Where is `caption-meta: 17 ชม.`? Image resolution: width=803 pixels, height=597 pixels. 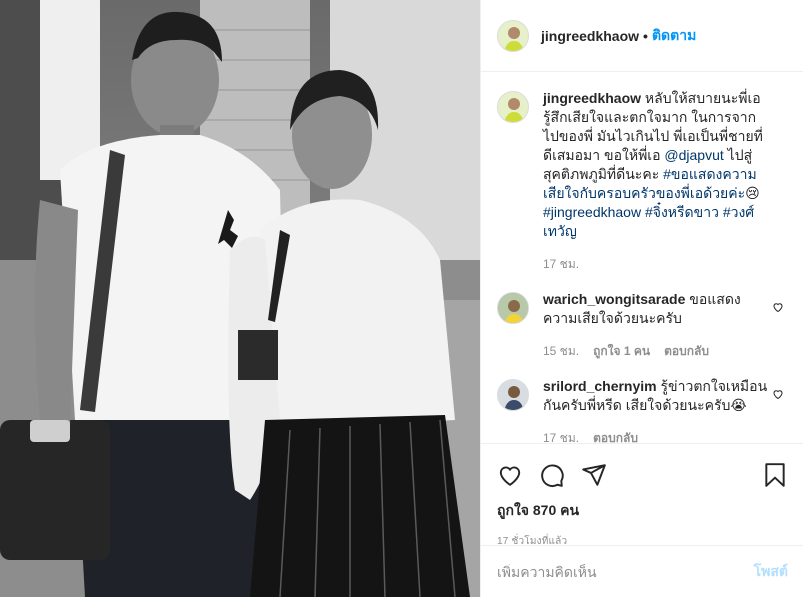
caption-meta: 17 ชม. is located at coordinates (655, 264).